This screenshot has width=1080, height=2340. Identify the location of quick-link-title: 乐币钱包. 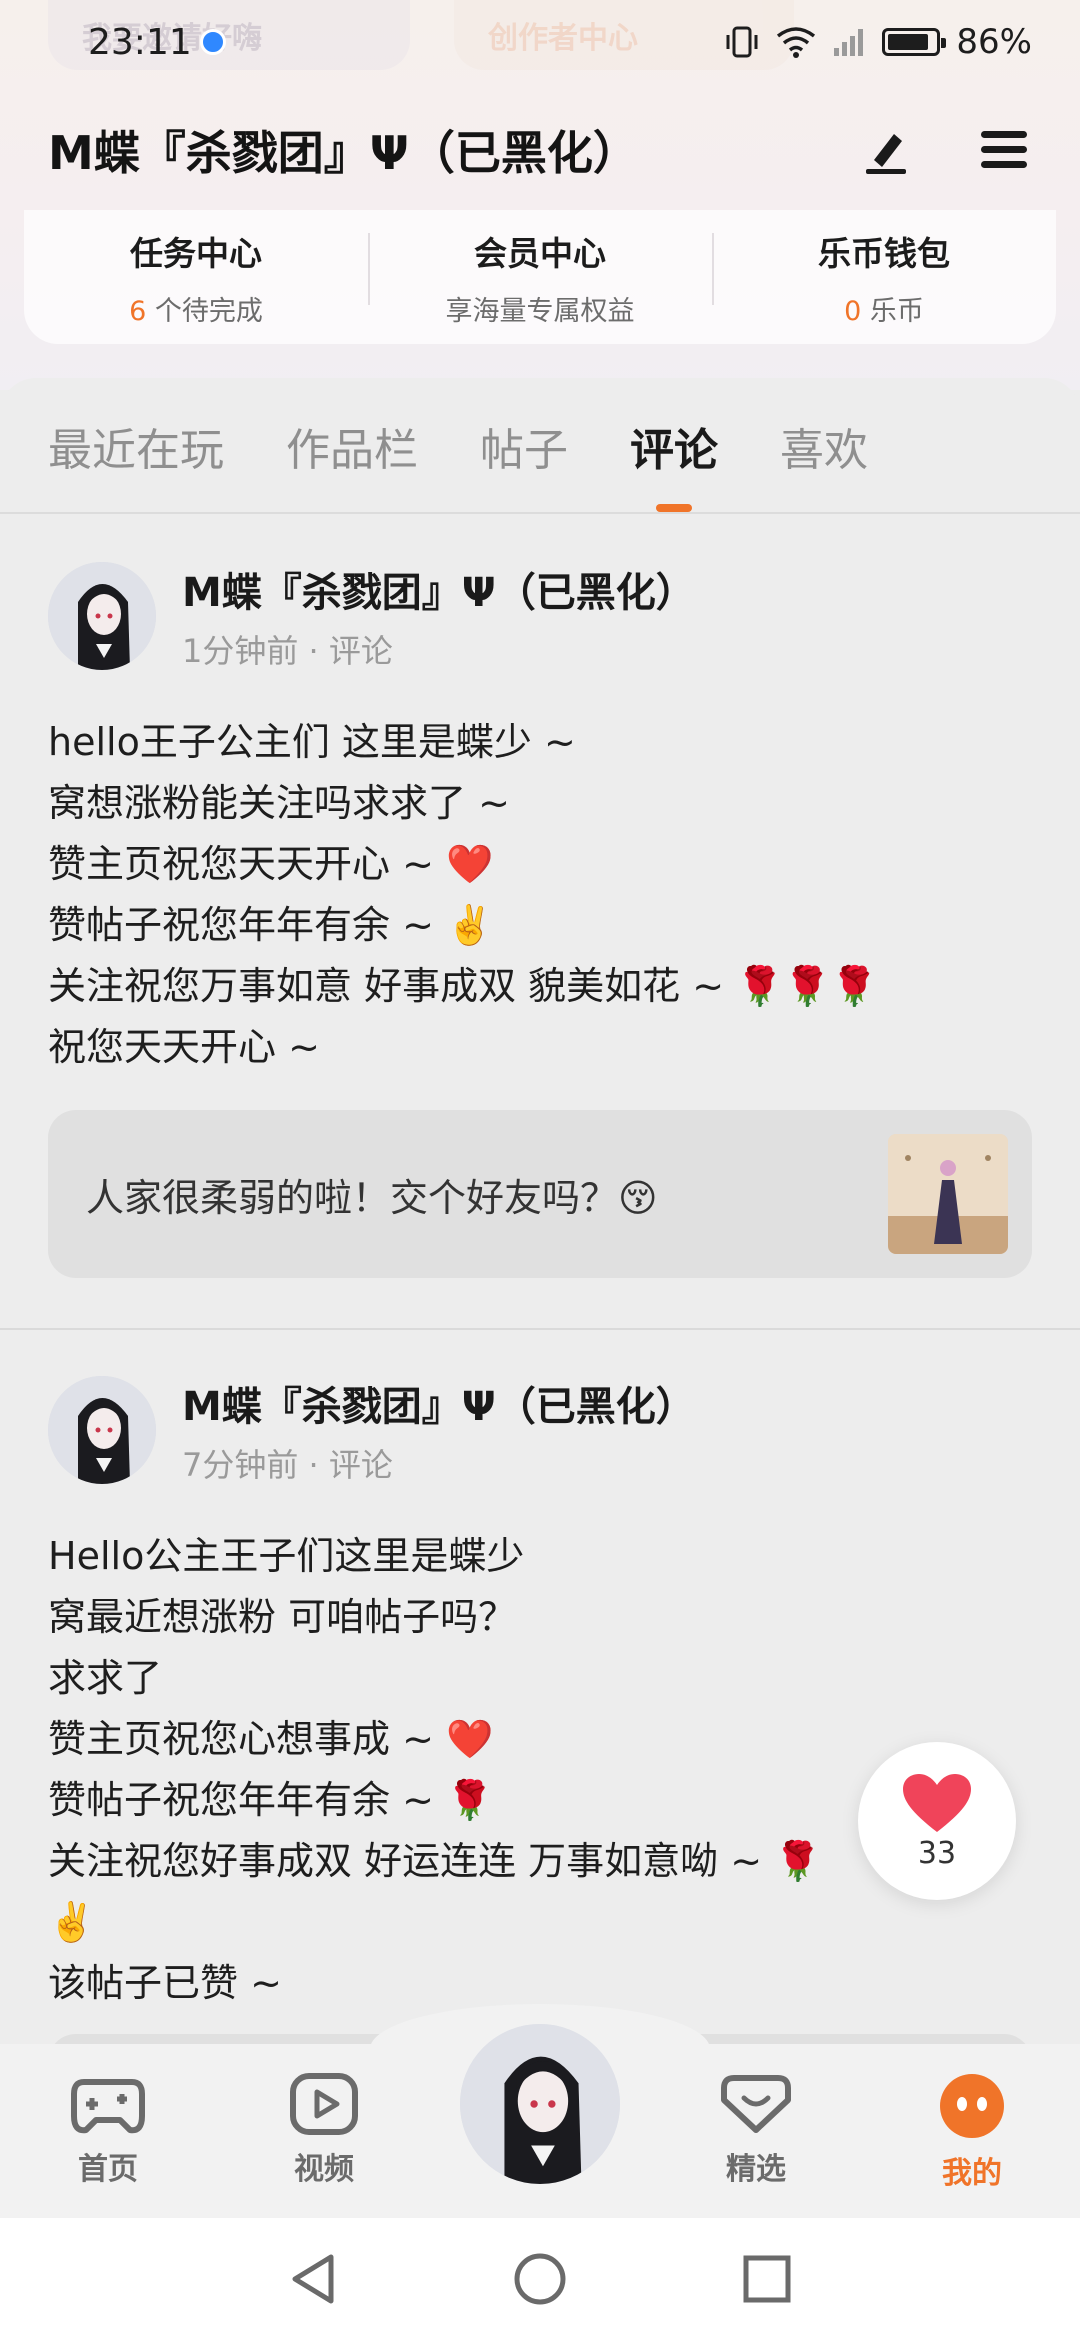
(884, 253).